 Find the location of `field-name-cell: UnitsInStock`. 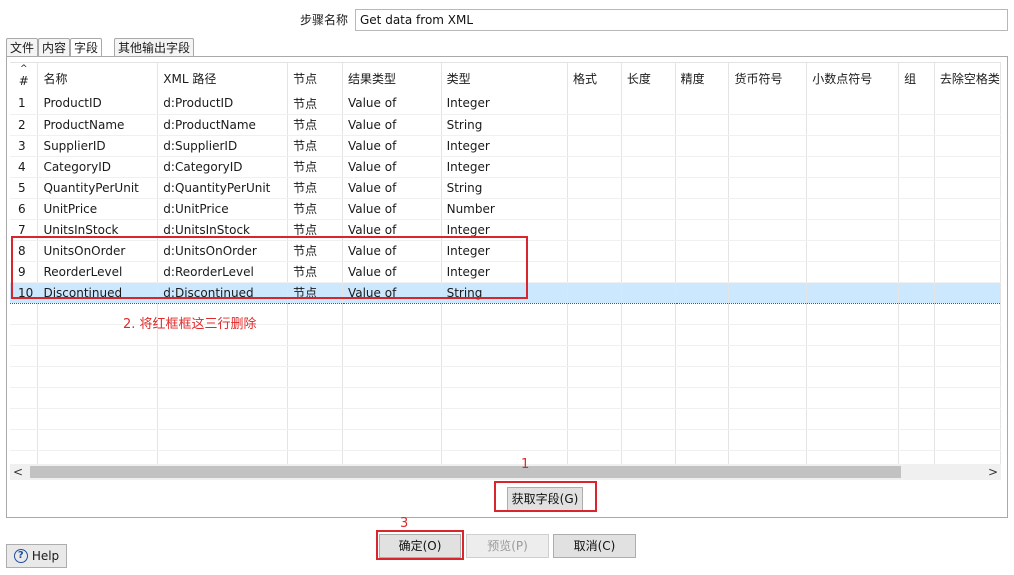

field-name-cell: UnitsInStock is located at coordinates (98, 230).